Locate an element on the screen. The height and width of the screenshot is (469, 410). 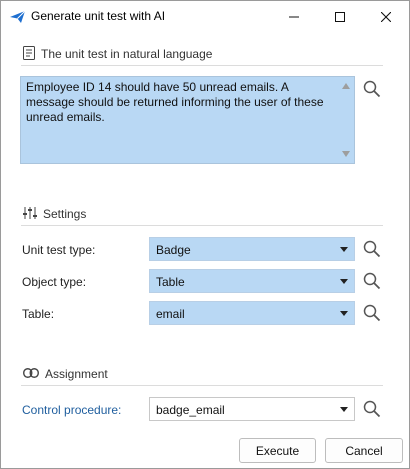
window-title: Generate unit test with AI is located at coordinates (98, 16).